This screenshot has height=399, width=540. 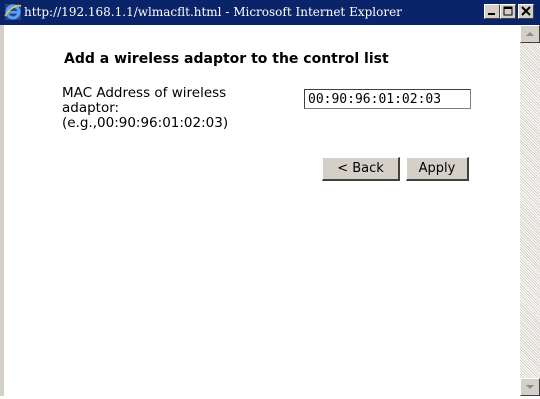 What do you see at coordinates (530, 389) in the screenshot?
I see `arrow-down-icon` at bounding box center [530, 389].